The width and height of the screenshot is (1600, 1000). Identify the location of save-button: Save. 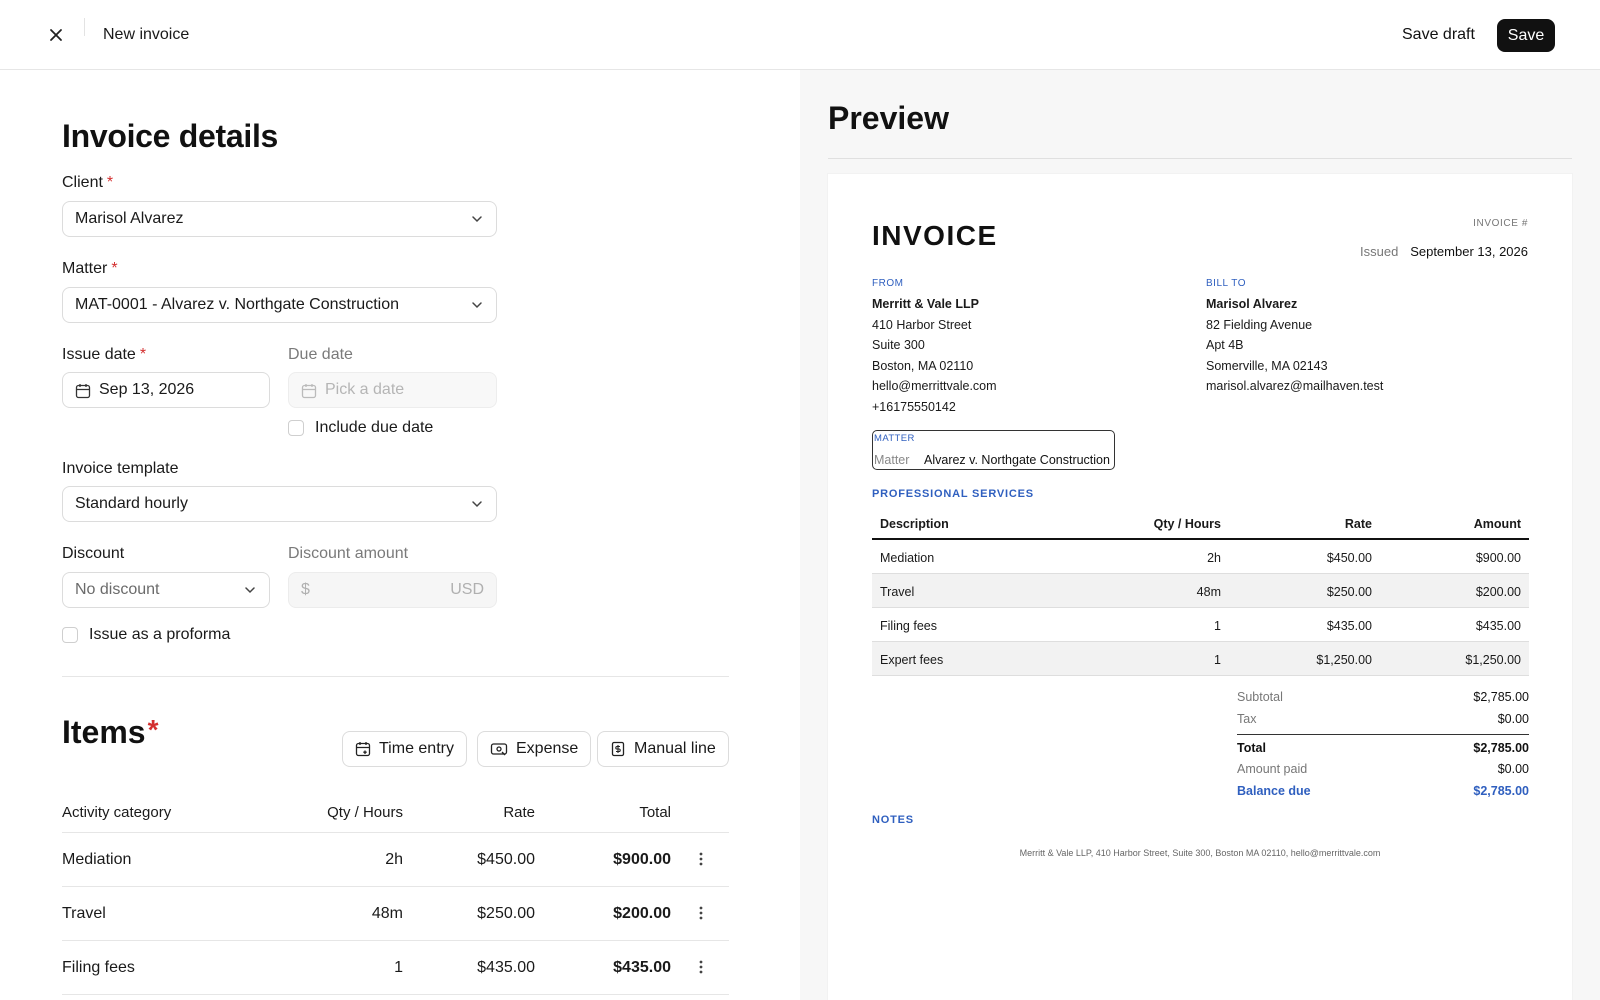
(1526, 35).